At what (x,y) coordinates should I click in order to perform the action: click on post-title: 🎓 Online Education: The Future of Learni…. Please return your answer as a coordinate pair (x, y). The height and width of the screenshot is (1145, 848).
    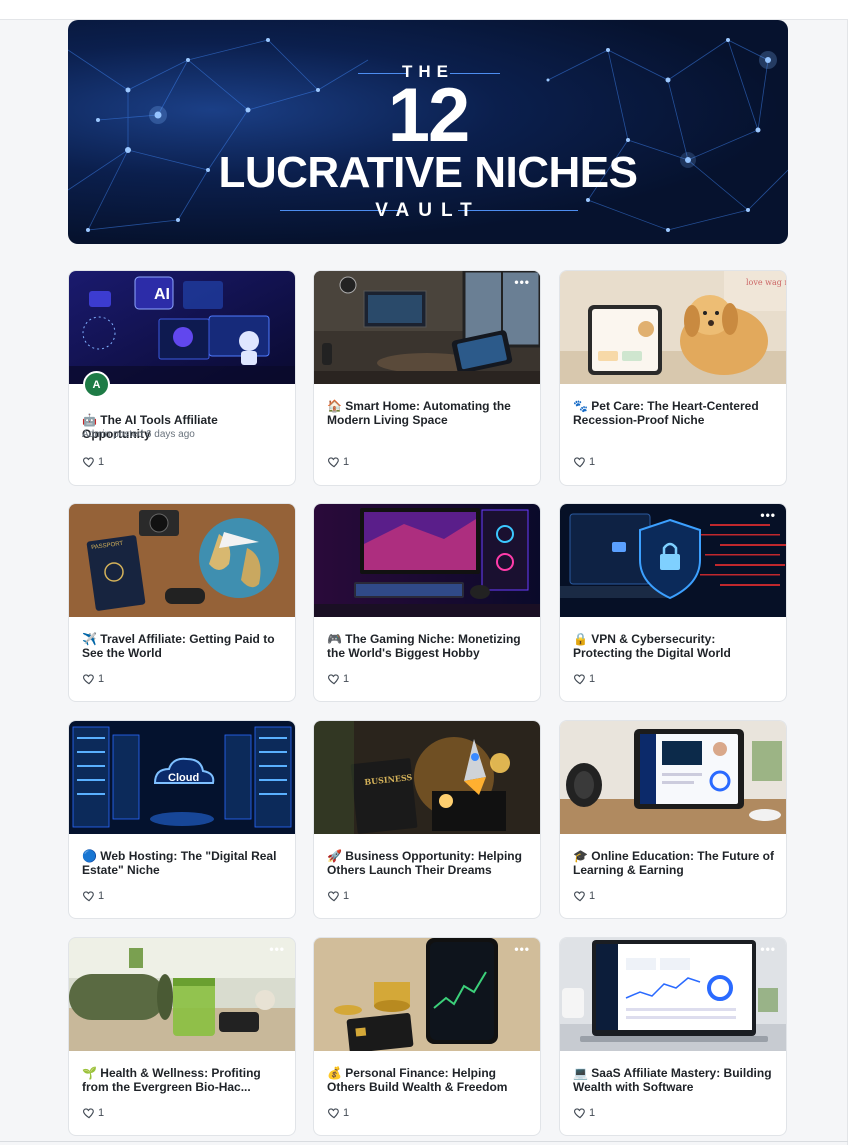
    Looking at the image, I should click on (675, 863).